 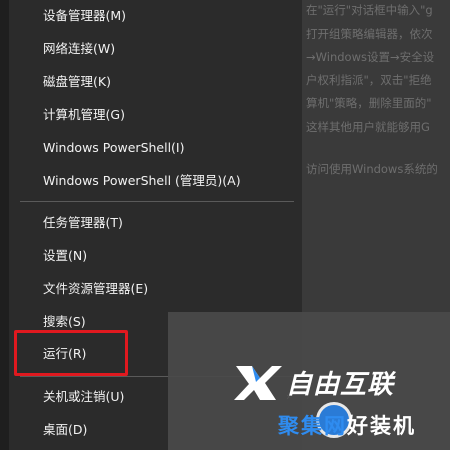 I want to click on watermark-top-text: 自由互联, so click(x=340, y=385).